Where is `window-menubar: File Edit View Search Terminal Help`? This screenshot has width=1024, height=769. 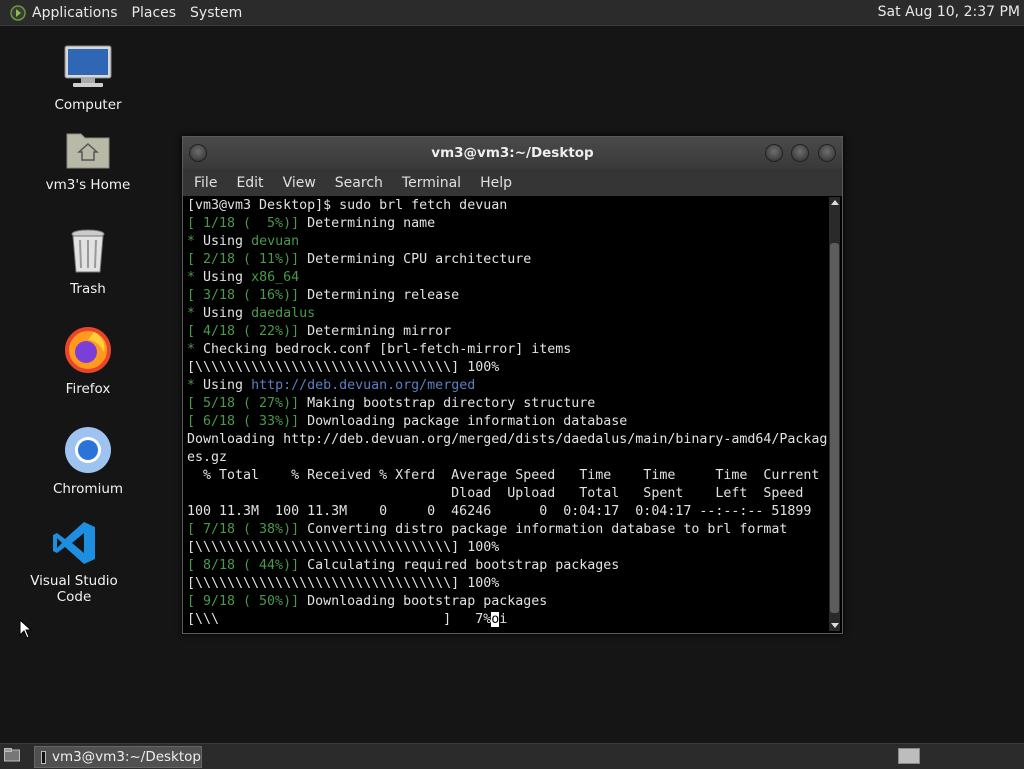 window-menubar: File Edit View Search Terminal Help is located at coordinates (512, 182).